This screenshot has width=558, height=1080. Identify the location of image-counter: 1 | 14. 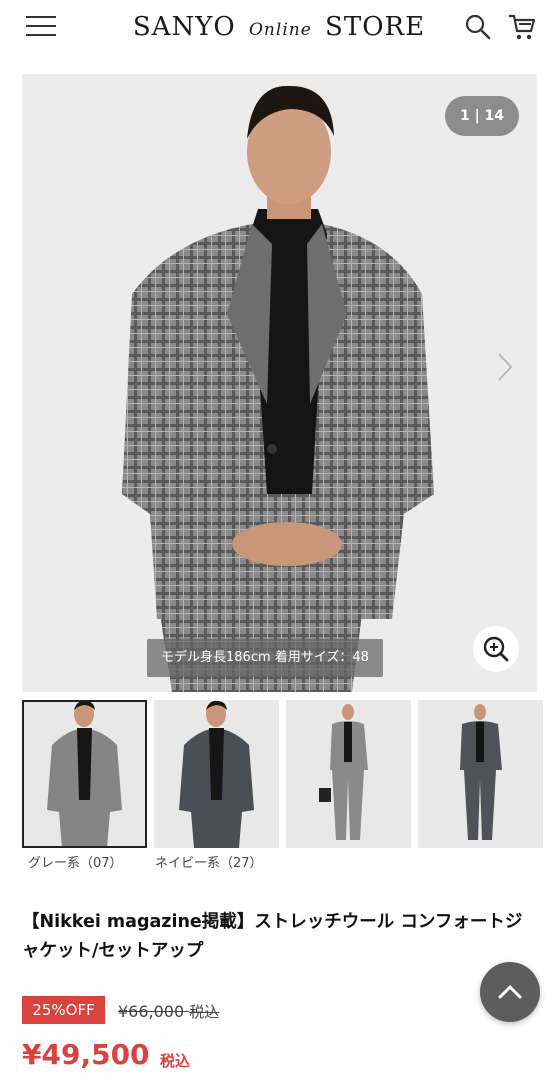
(482, 116).